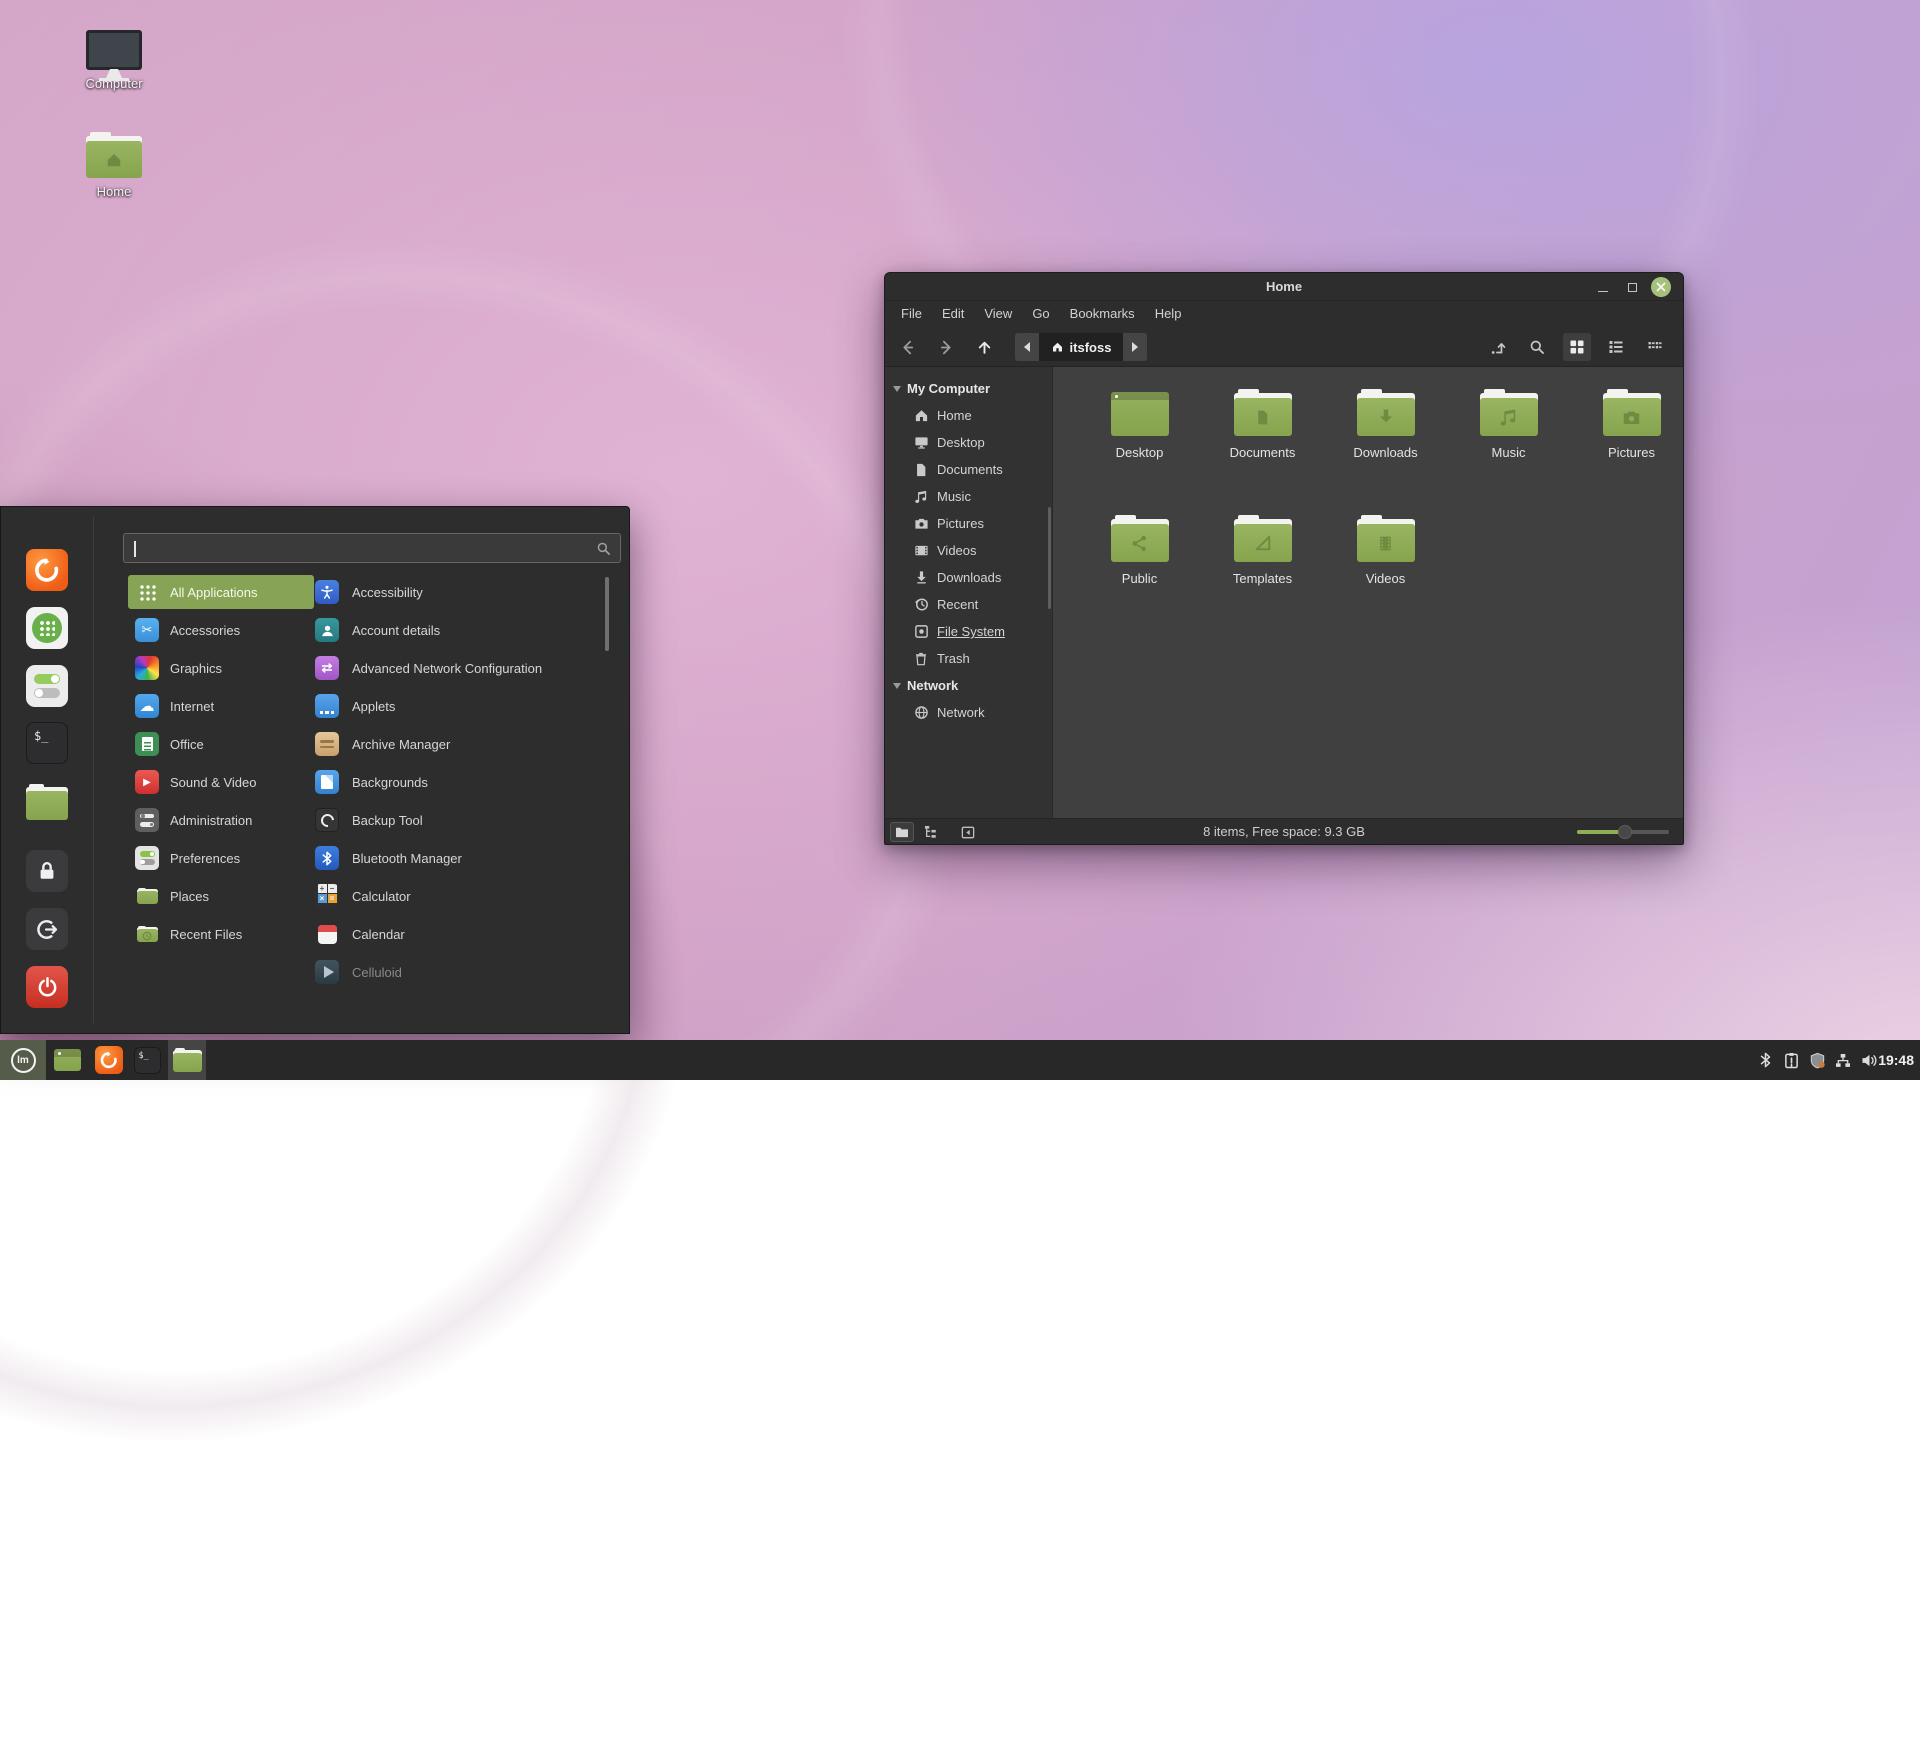  Describe the element at coordinates (1049, 558) in the screenshot. I see `sidebar-scrollbar` at that location.